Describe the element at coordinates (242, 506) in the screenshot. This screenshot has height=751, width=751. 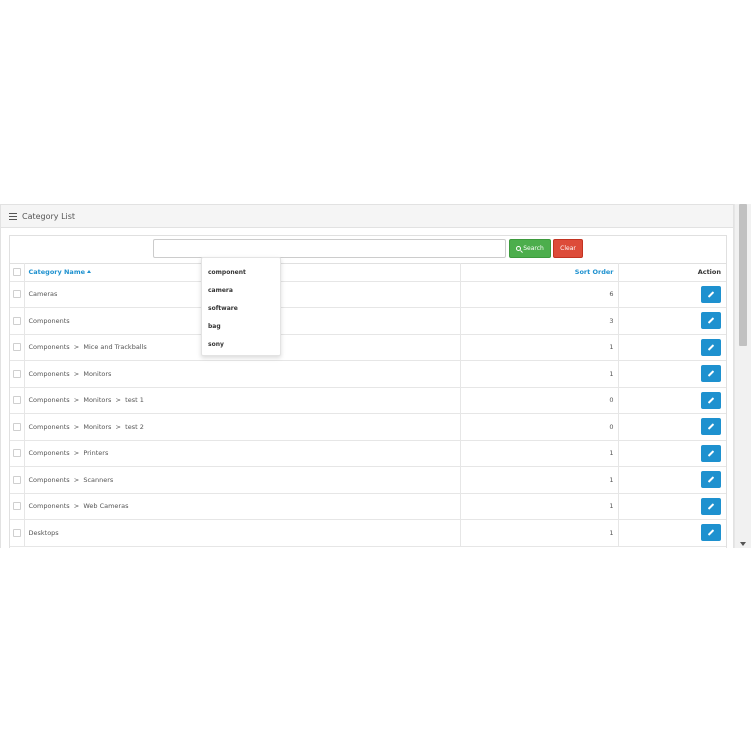
I see `row-category-name: Components > Web Cameras` at that location.